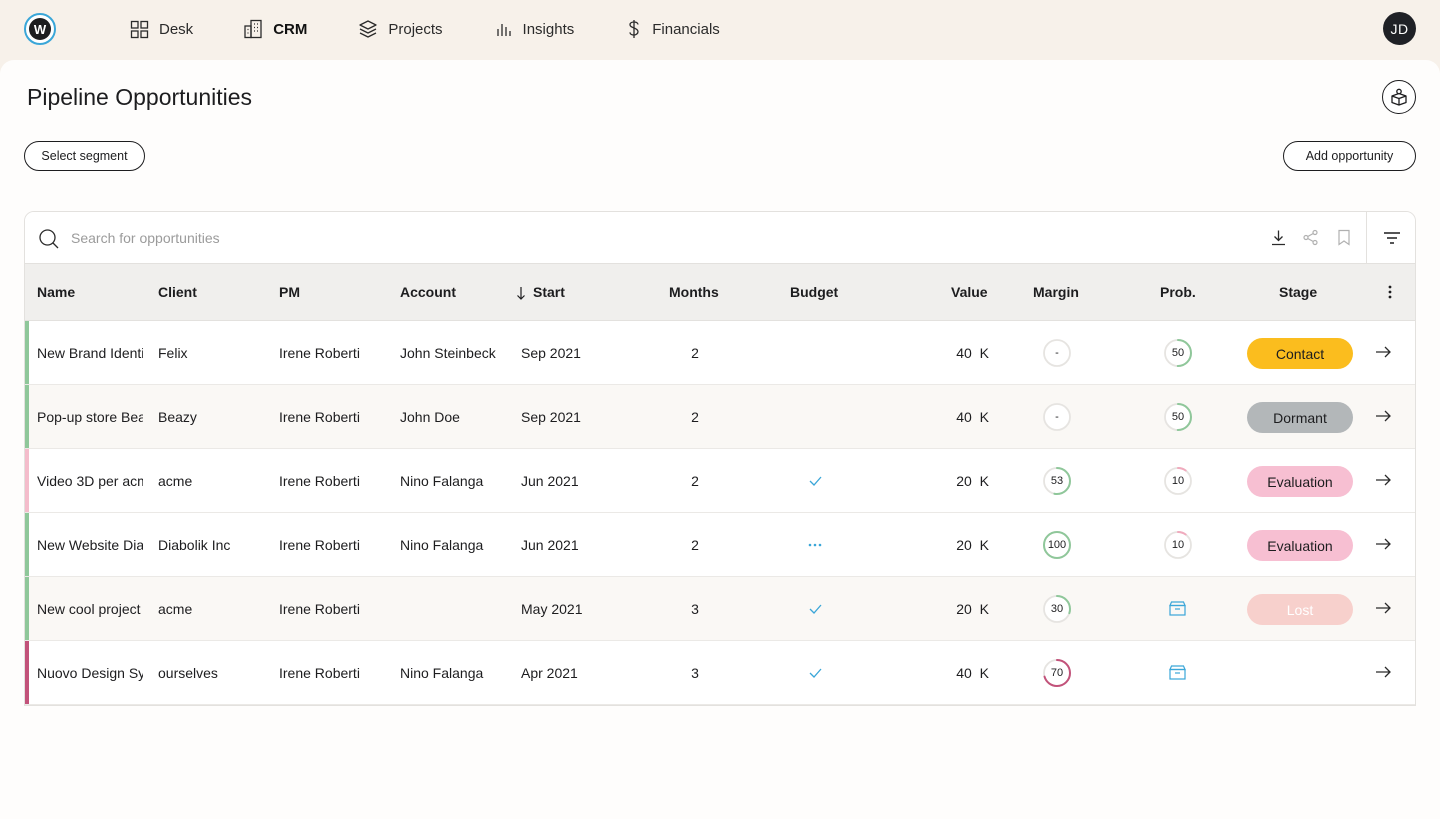 The height and width of the screenshot is (819, 1440). I want to click on nav-label-crm: CRM, so click(290, 29).